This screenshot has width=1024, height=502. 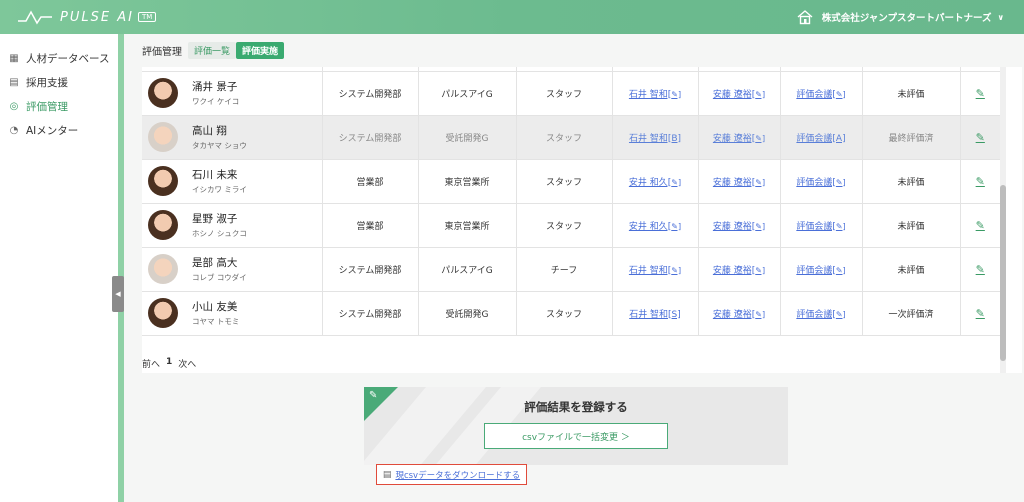 I want to click on group-cell: 受託開発G, so click(x=467, y=137).